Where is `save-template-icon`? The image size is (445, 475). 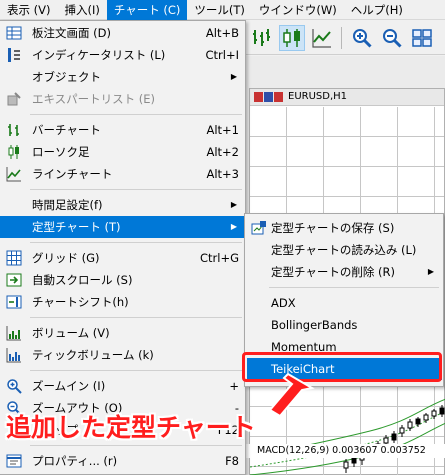 save-template-icon is located at coordinates (258, 228).